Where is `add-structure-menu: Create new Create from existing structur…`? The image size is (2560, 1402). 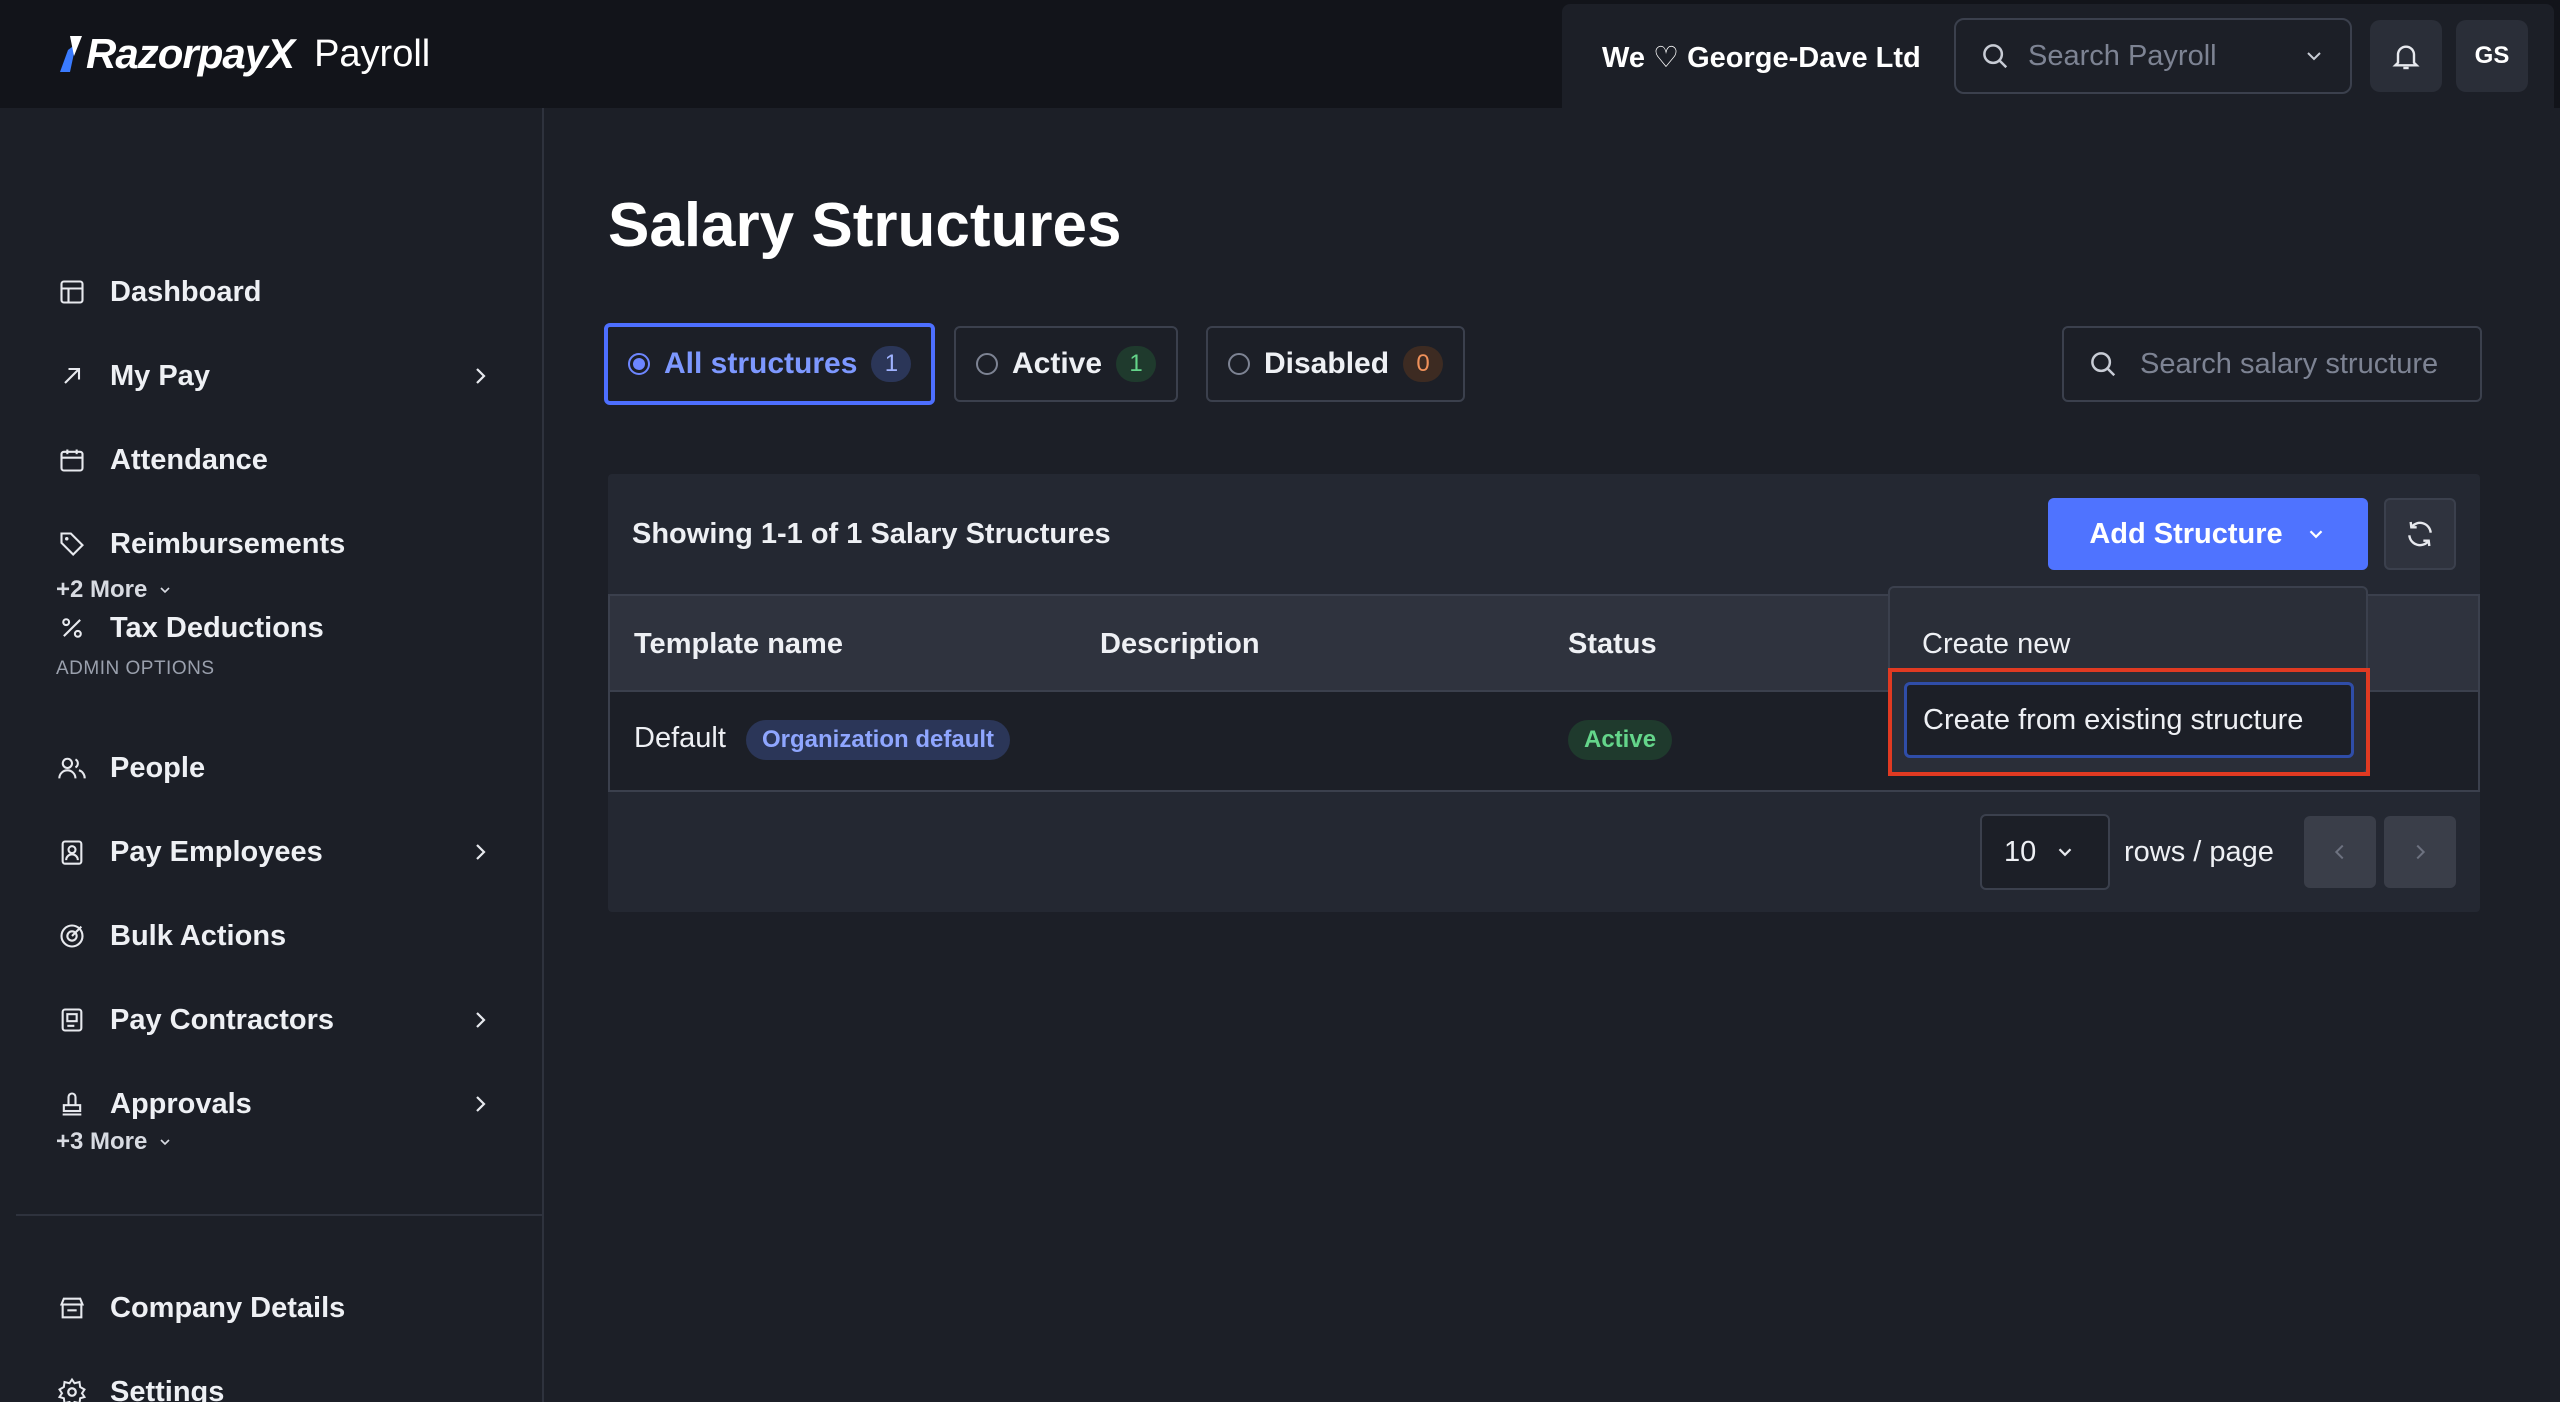
add-structure-menu: Create new Create from existing structur… is located at coordinates (2128, 680).